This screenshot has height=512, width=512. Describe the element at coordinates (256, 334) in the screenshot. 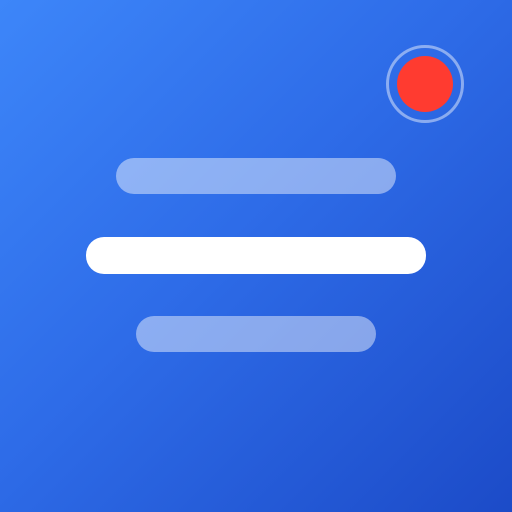

I see `text-line-bottom` at that location.